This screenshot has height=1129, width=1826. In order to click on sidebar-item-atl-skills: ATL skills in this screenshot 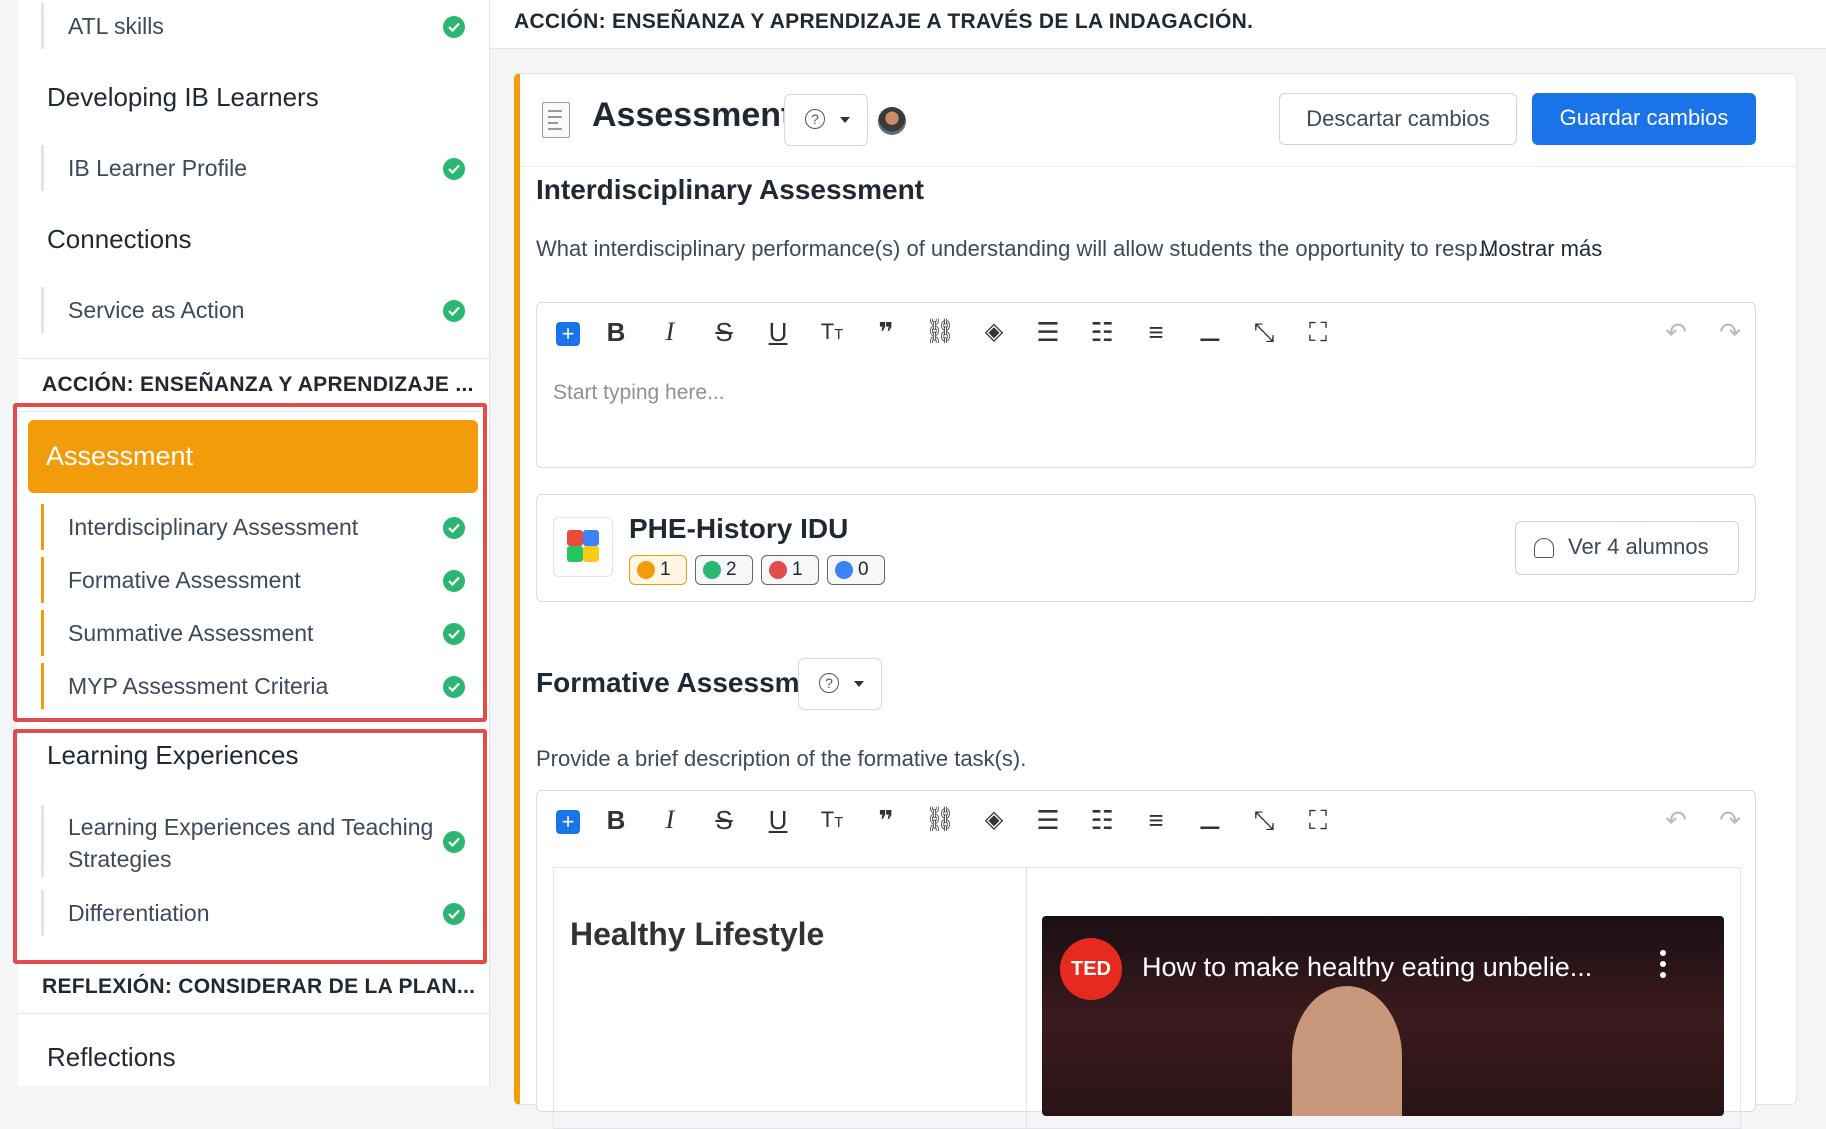, I will do `click(265, 26)`.